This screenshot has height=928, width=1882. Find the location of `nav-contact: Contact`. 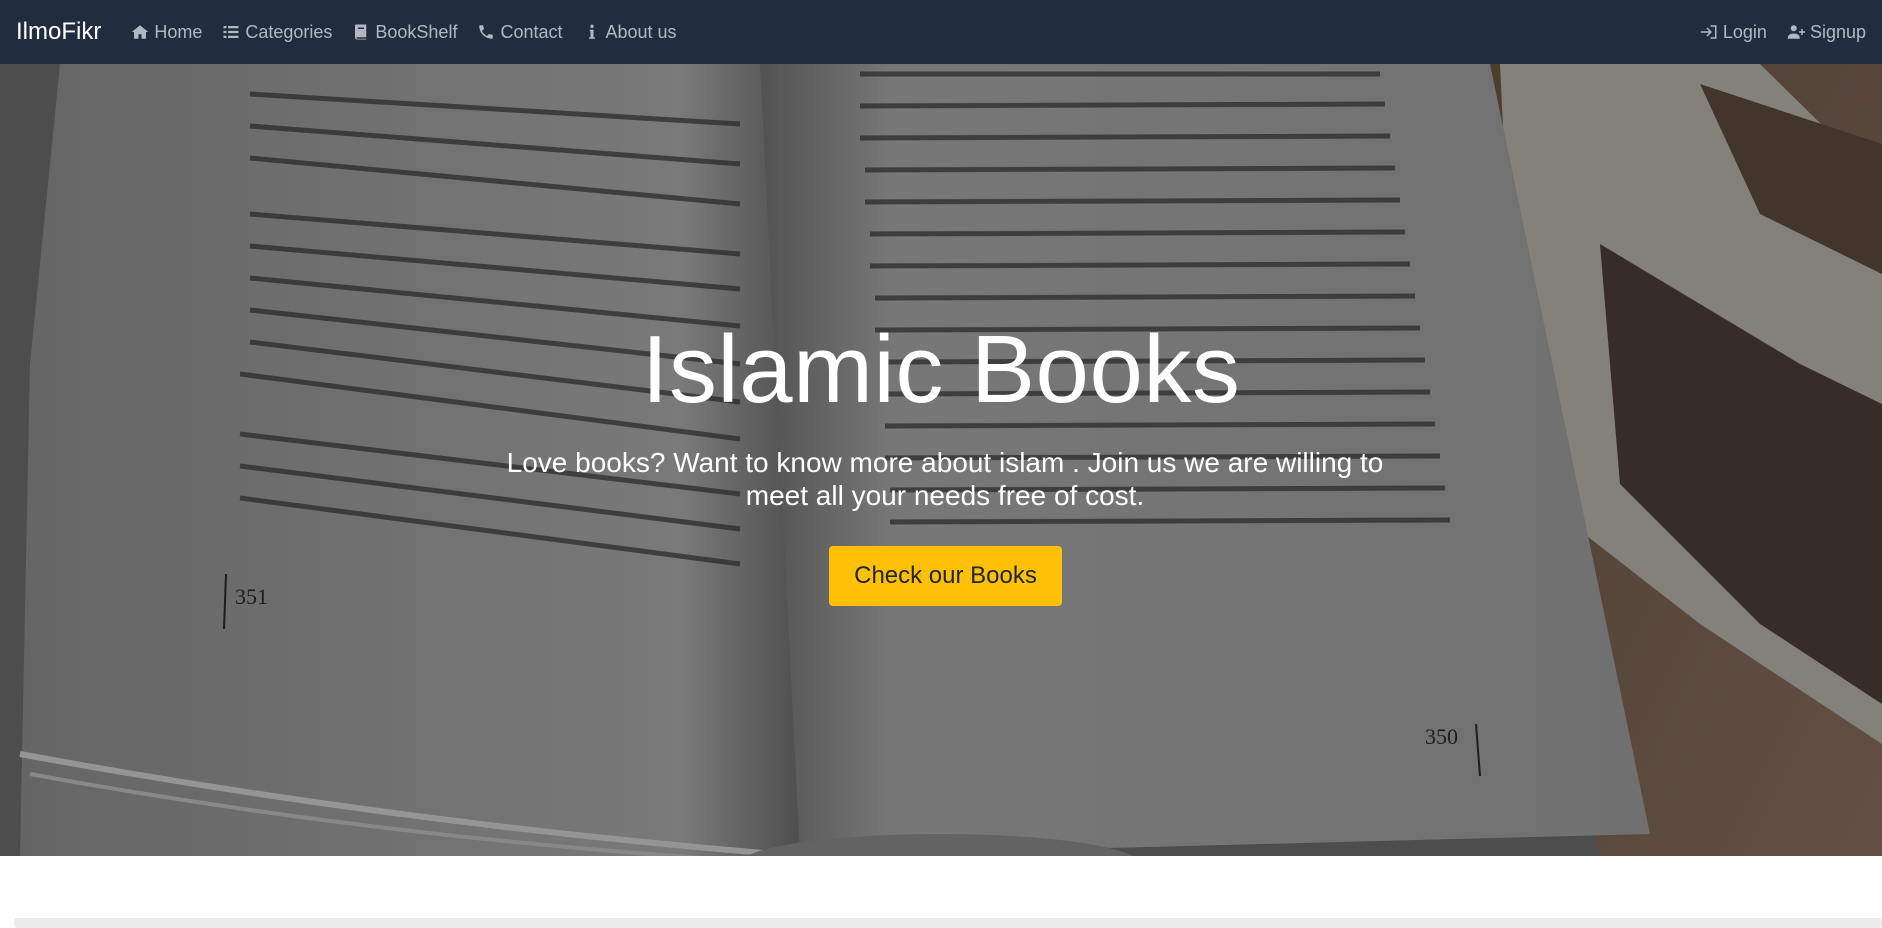

nav-contact: Contact is located at coordinates (520, 32).